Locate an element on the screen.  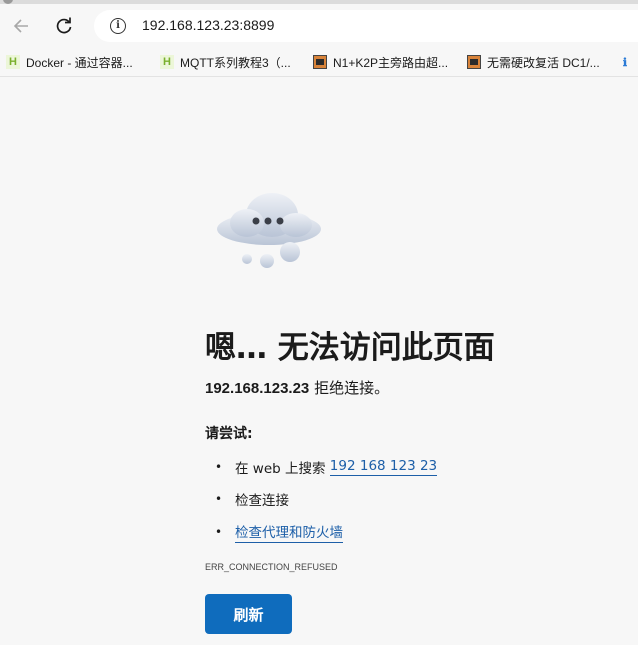
url-text: 192.168.123.23:8899 is located at coordinates (208, 25).